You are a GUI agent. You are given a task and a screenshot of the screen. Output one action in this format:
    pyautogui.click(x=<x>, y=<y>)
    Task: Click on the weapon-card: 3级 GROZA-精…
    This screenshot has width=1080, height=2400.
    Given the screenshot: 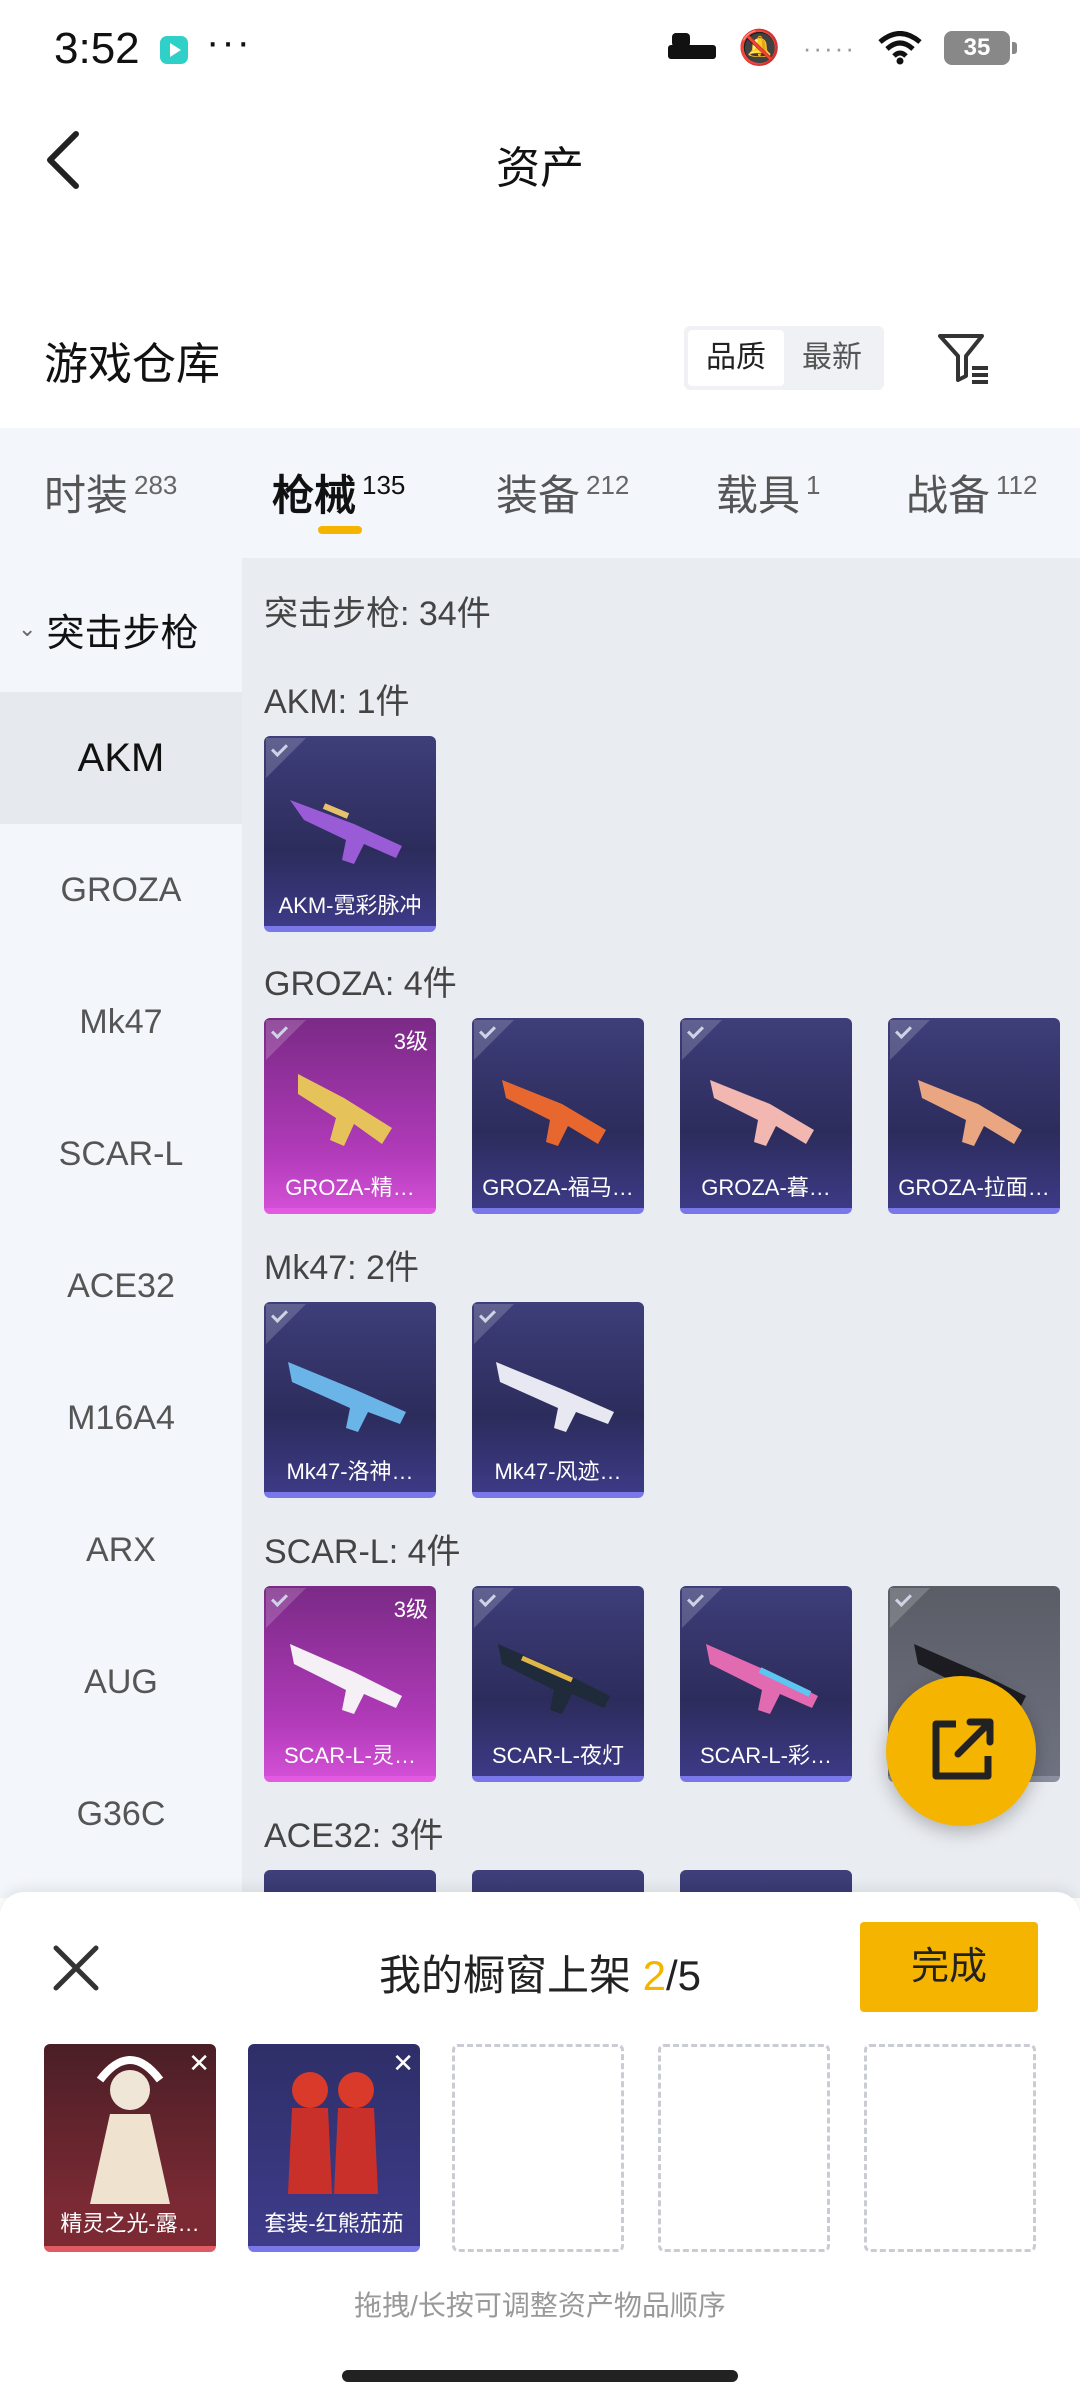 What is the action you would take?
    pyautogui.click(x=350, y=1116)
    